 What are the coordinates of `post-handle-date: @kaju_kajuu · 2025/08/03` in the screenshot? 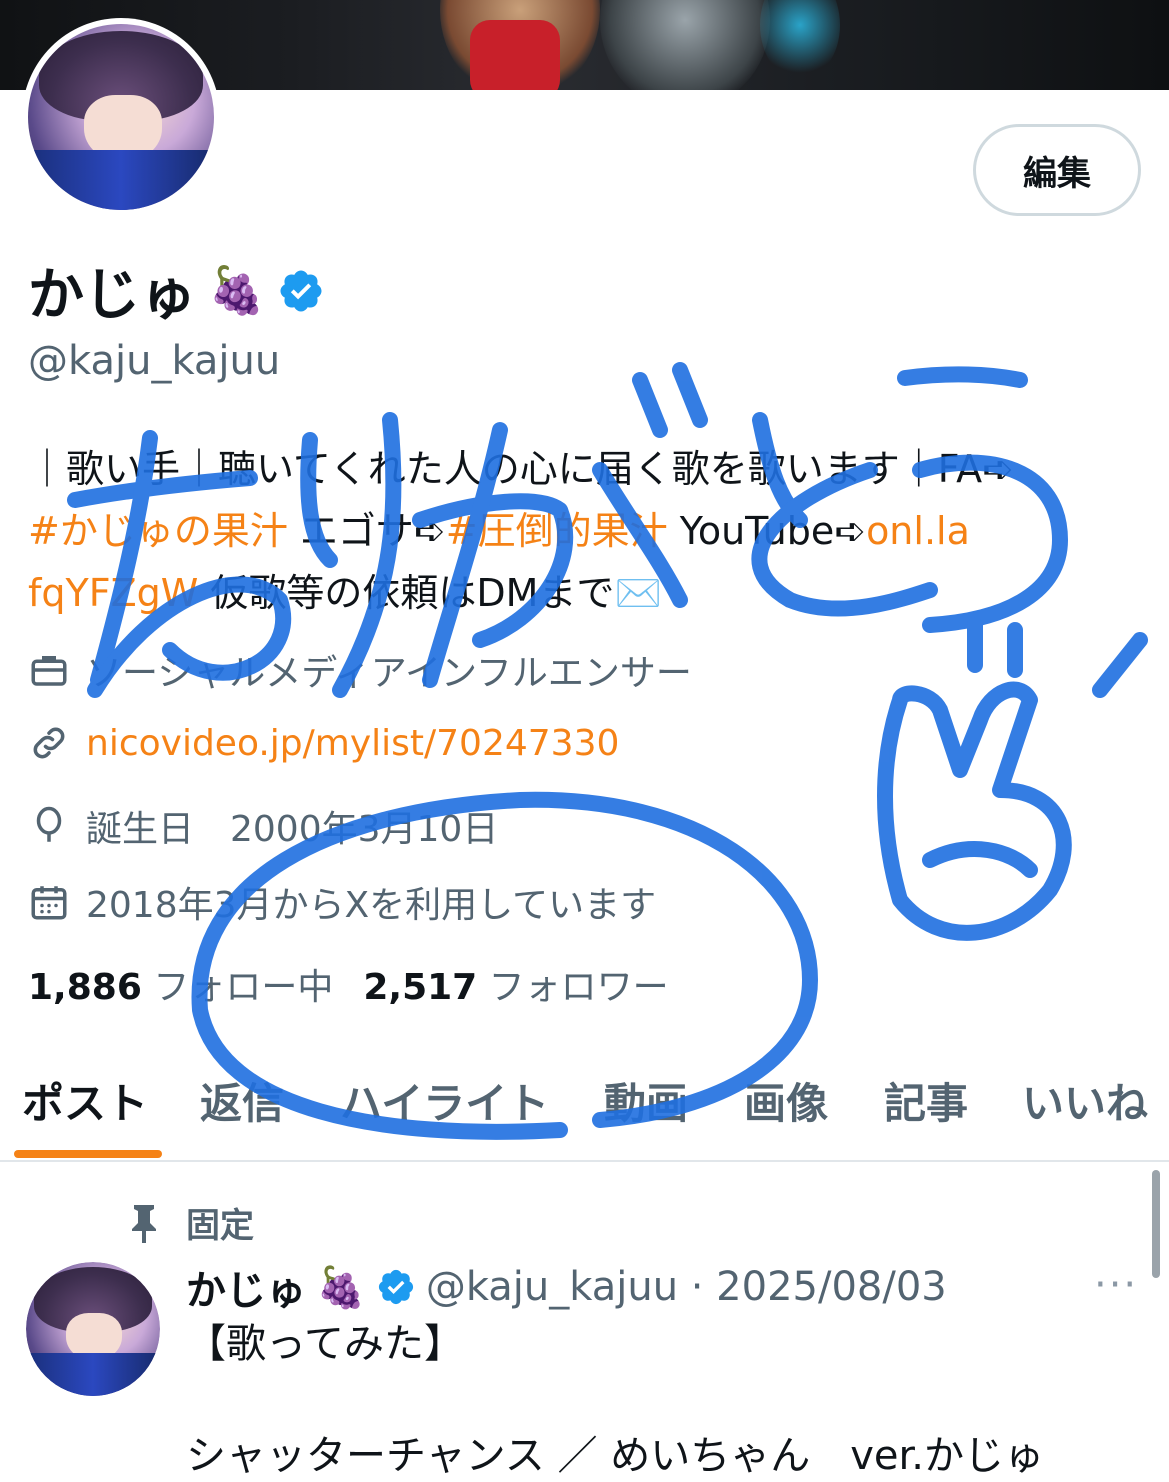 It's located at (686, 1287).